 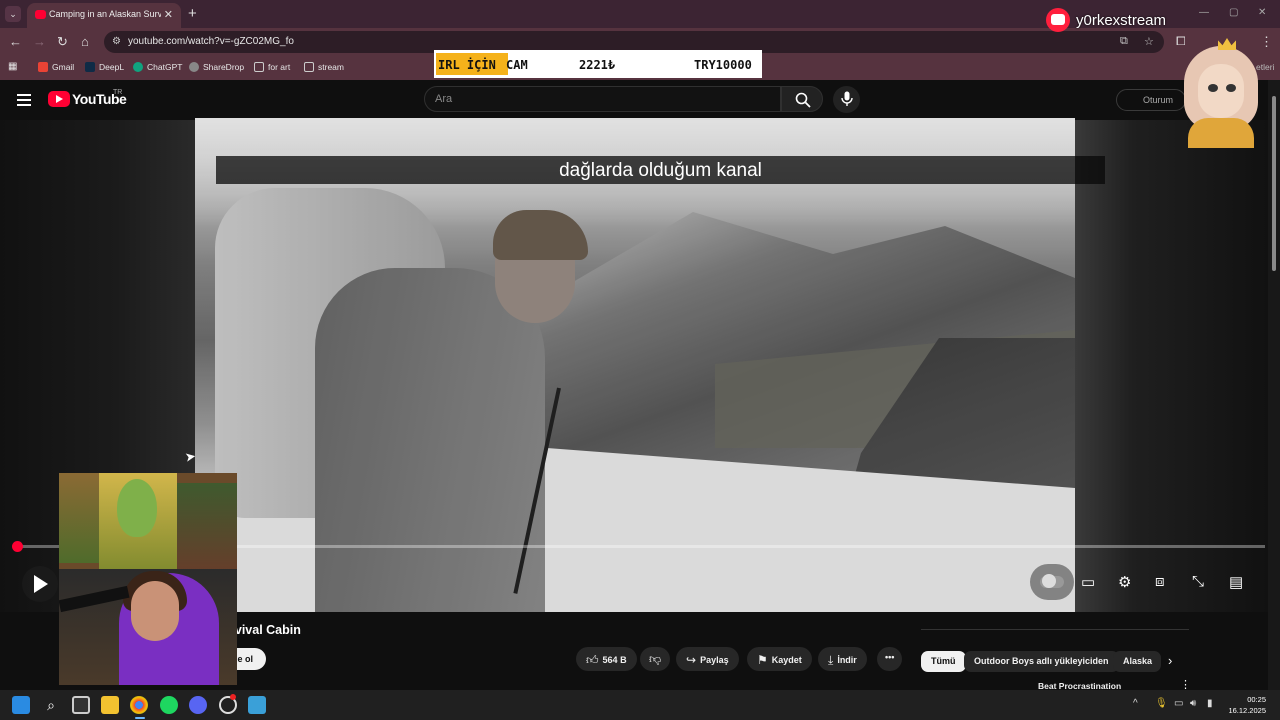 I want to click on autoplay-toggle, so click(x=1052, y=582).